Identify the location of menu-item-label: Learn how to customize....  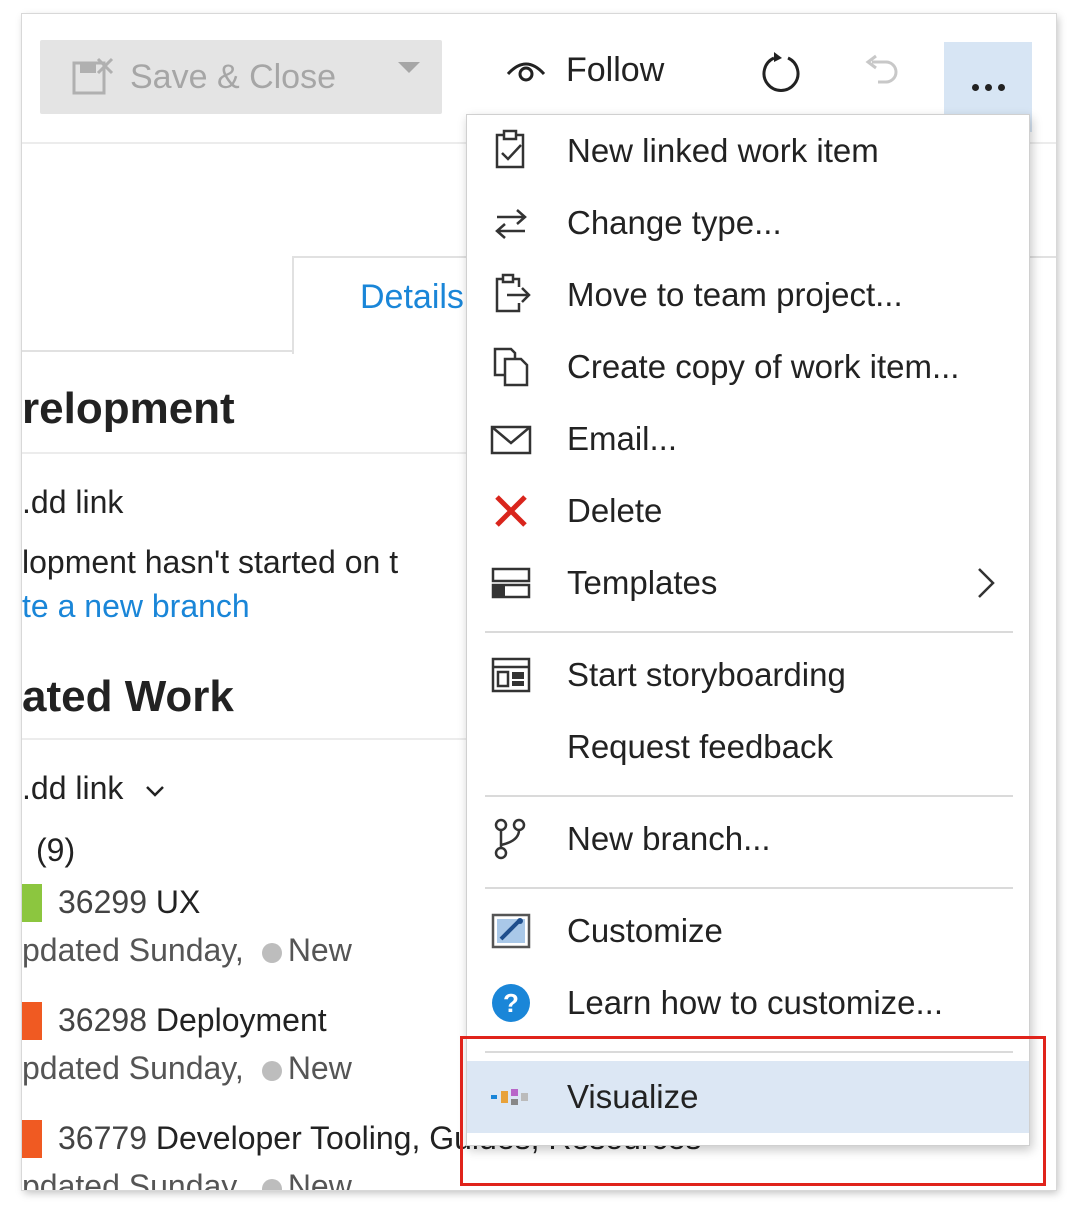
(755, 1002).